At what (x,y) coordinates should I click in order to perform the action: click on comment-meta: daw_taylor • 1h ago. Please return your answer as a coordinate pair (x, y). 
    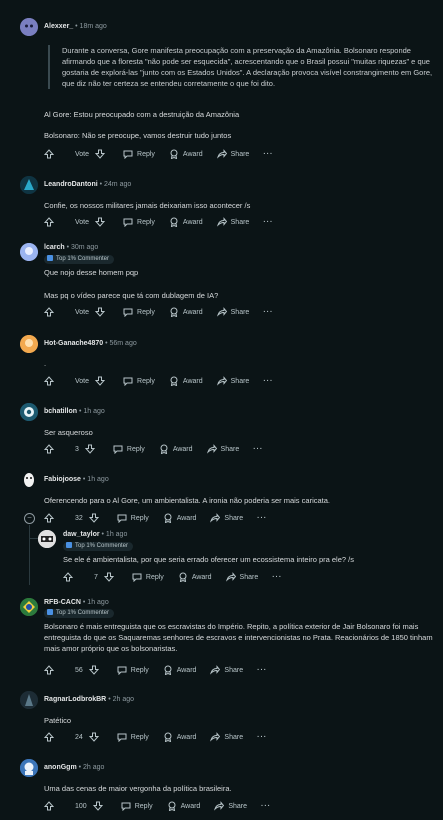
    Looking at the image, I should click on (95, 534).